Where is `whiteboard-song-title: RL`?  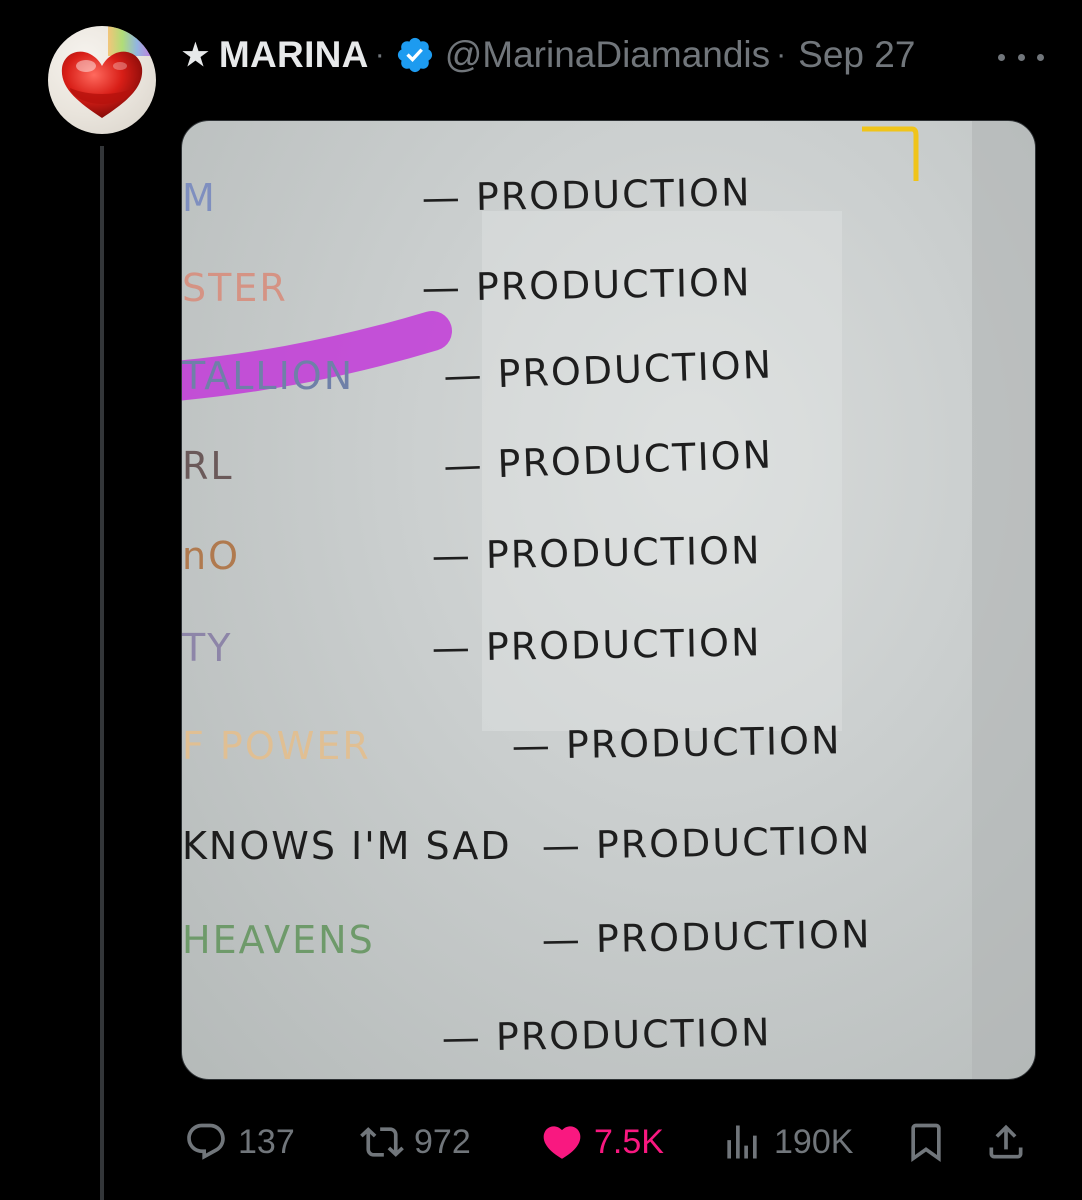 whiteboard-song-title: RL is located at coordinates (208, 466).